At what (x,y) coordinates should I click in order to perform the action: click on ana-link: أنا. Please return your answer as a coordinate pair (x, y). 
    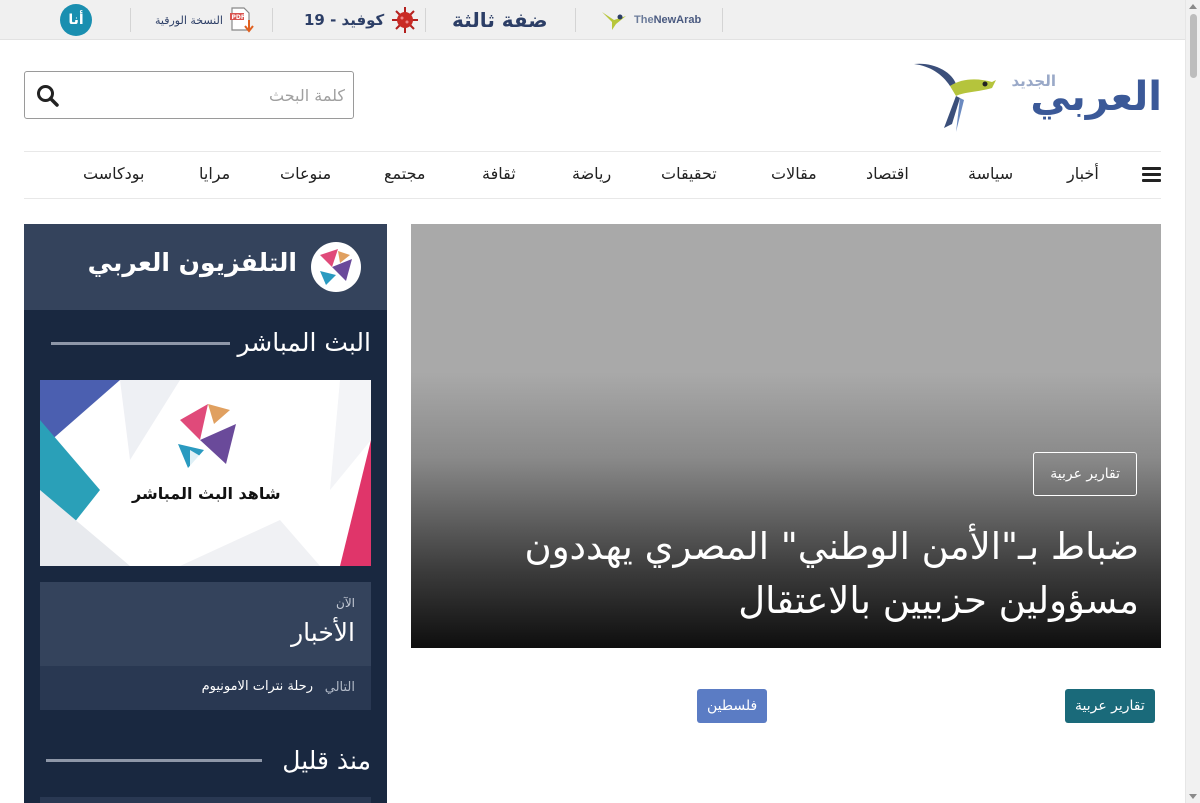
    Looking at the image, I should click on (76, 20).